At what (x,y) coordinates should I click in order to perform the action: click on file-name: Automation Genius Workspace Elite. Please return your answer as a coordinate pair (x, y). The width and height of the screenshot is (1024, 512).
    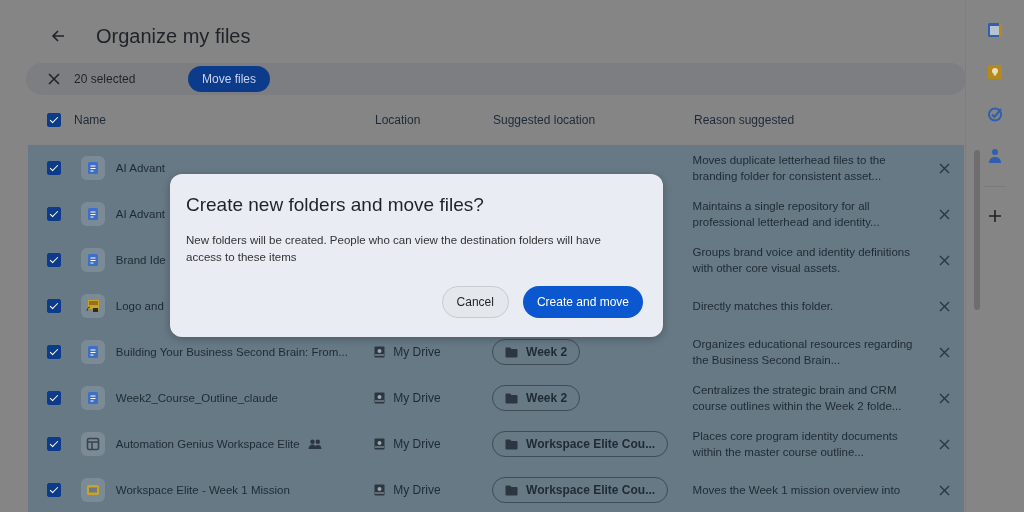
    Looking at the image, I should click on (207, 444).